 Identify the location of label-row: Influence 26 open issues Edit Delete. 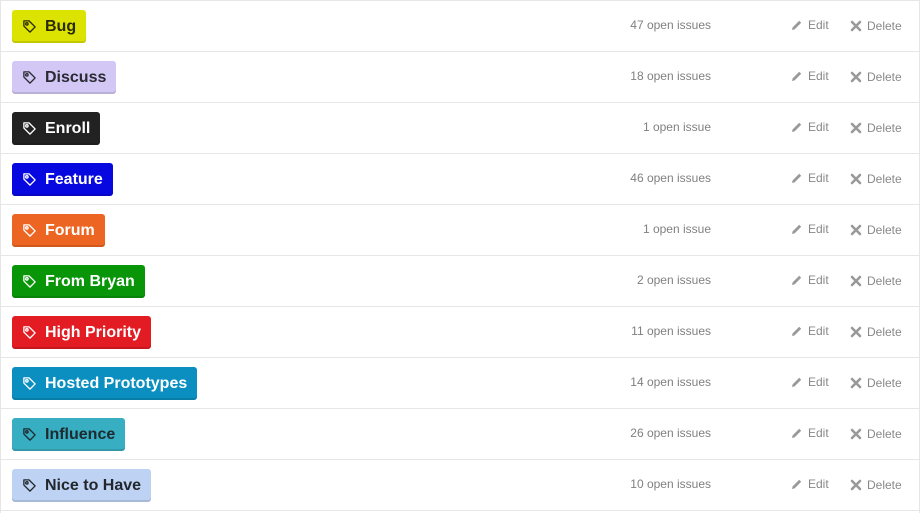
(460, 434).